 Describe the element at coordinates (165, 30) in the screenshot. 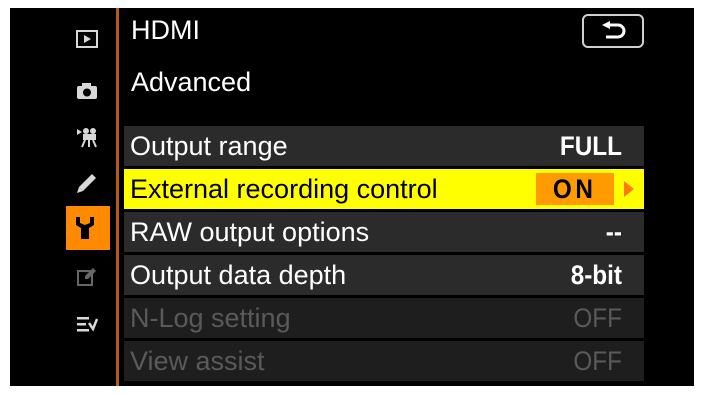

I see `page-title: HDMI` at that location.